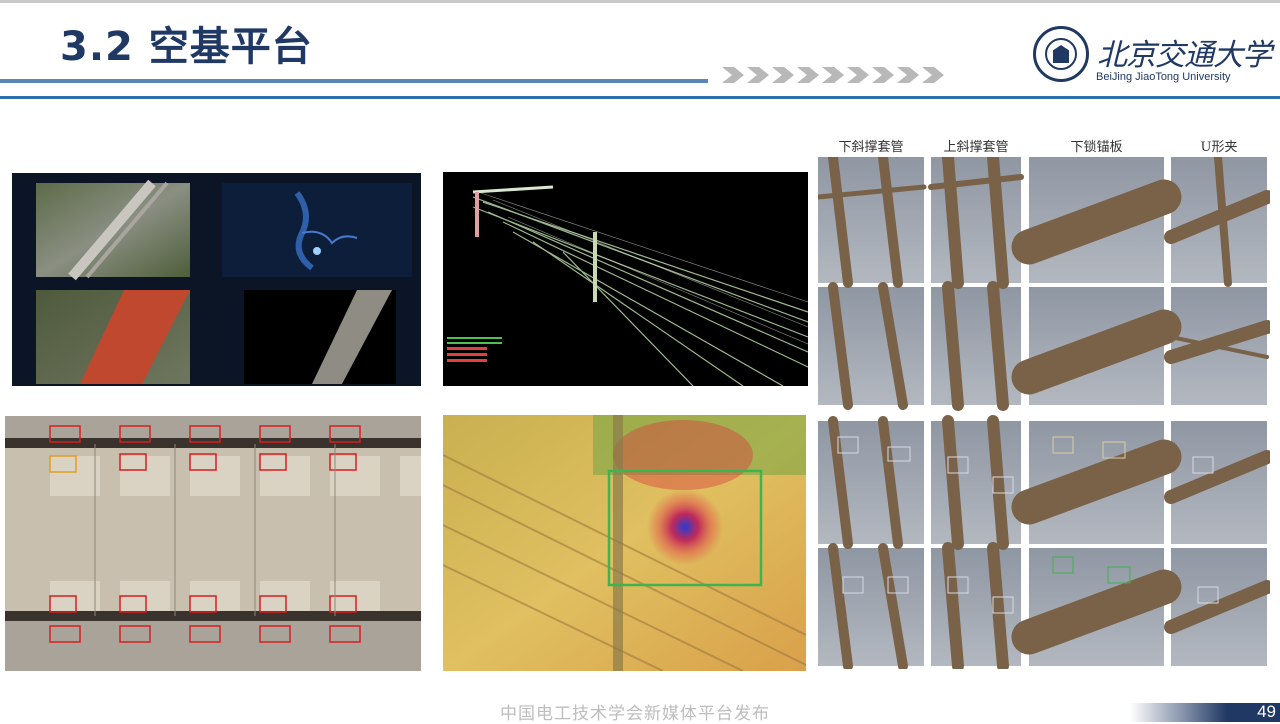  I want to click on university-logo: 北京交通大学 BeiJing JiaoTong University, so click(1152, 57).